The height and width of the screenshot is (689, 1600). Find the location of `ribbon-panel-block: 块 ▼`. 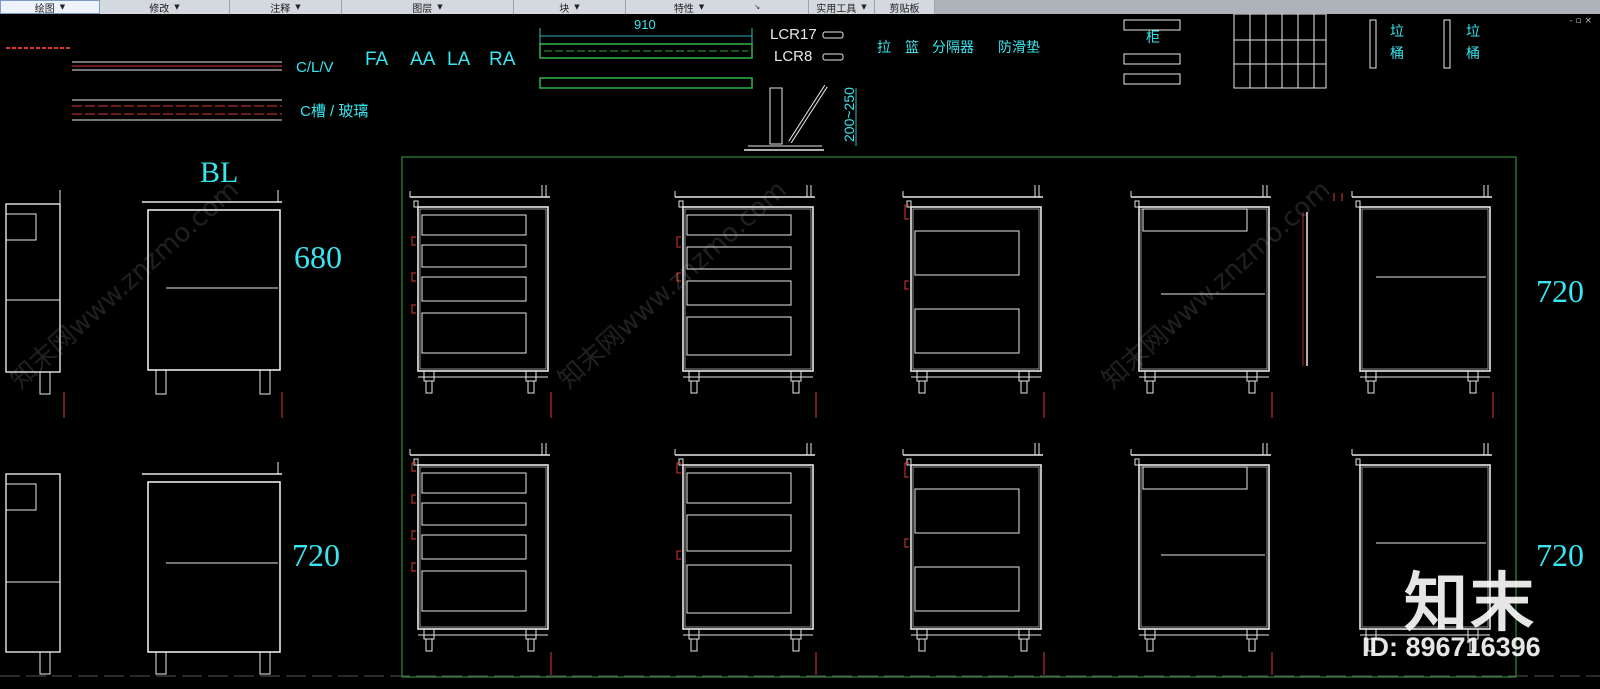

ribbon-panel-block: 块 ▼ is located at coordinates (570, 7).